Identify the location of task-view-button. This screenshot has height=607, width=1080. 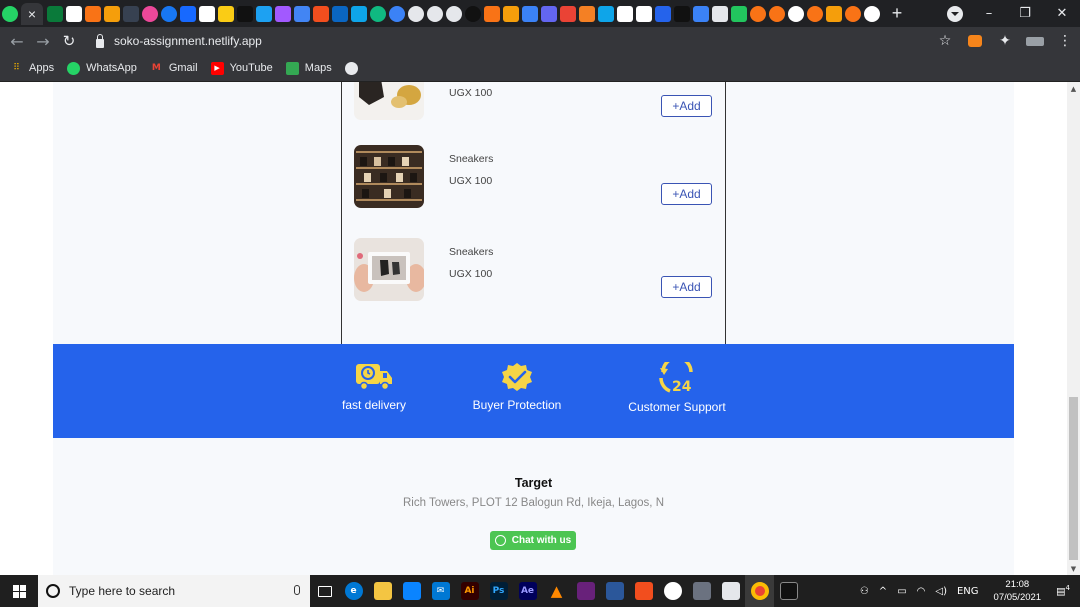
(324, 591).